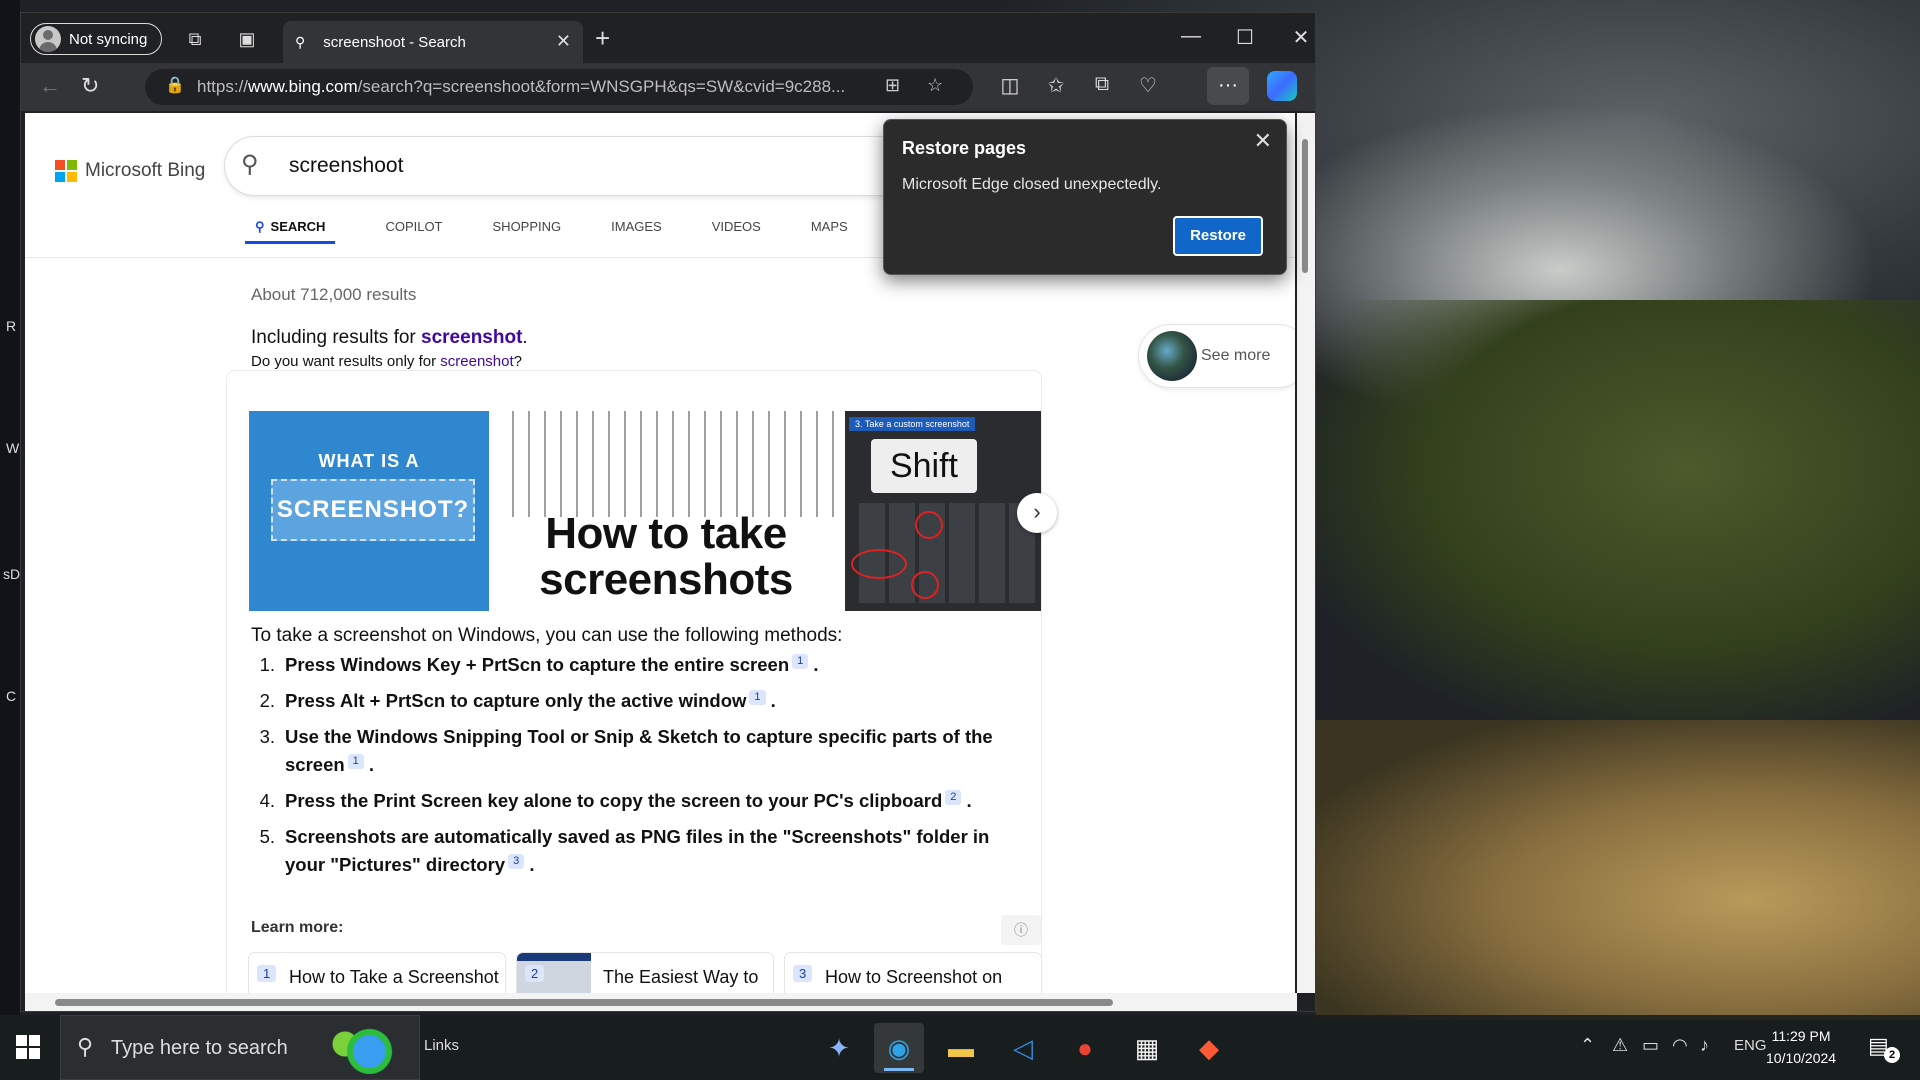  What do you see at coordinates (1147, 1048) in the screenshot?
I see `store-icon: ▦` at bounding box center [1147, 1048].